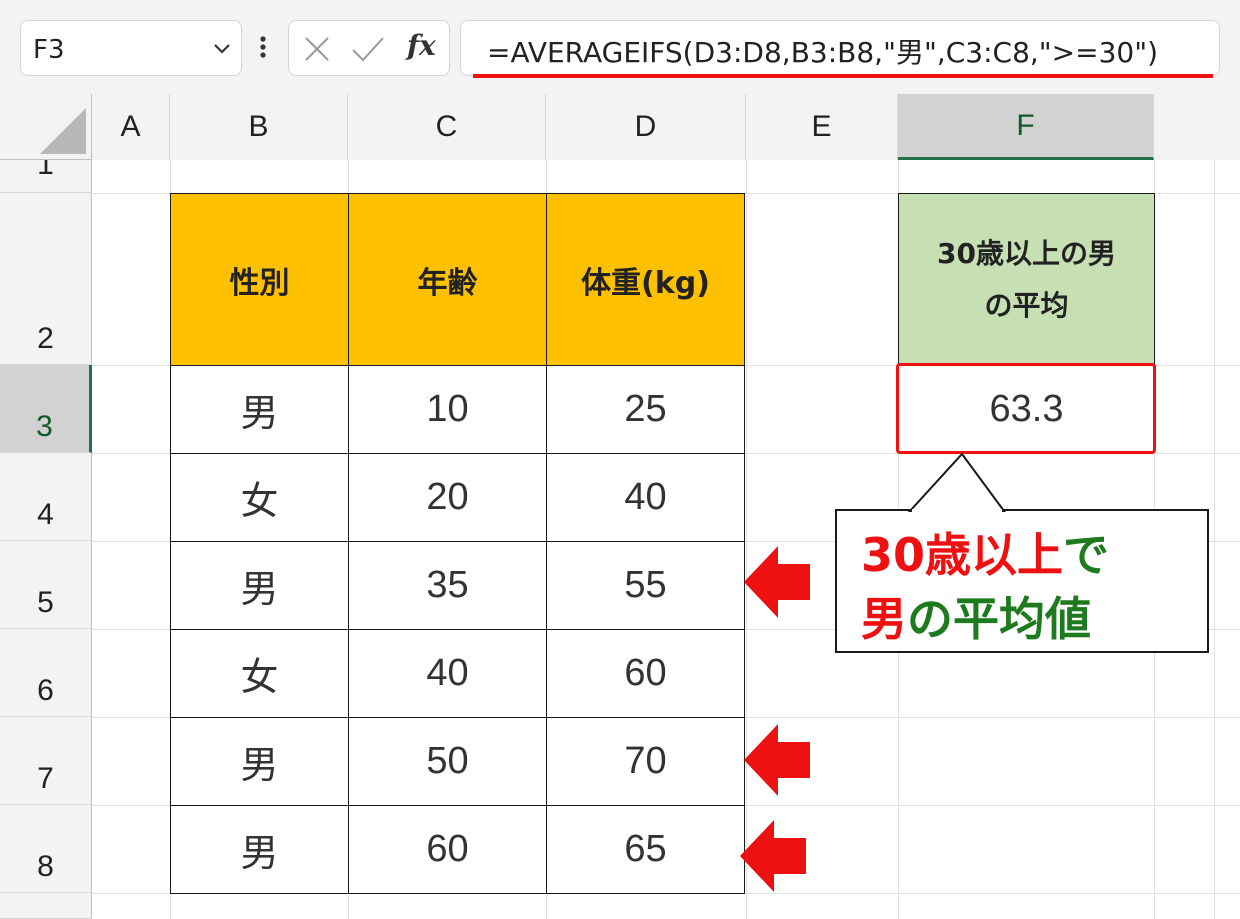  Describe the element at coordinates (131, 127) in the screenshot. I see `column-header-a: A` at that location.